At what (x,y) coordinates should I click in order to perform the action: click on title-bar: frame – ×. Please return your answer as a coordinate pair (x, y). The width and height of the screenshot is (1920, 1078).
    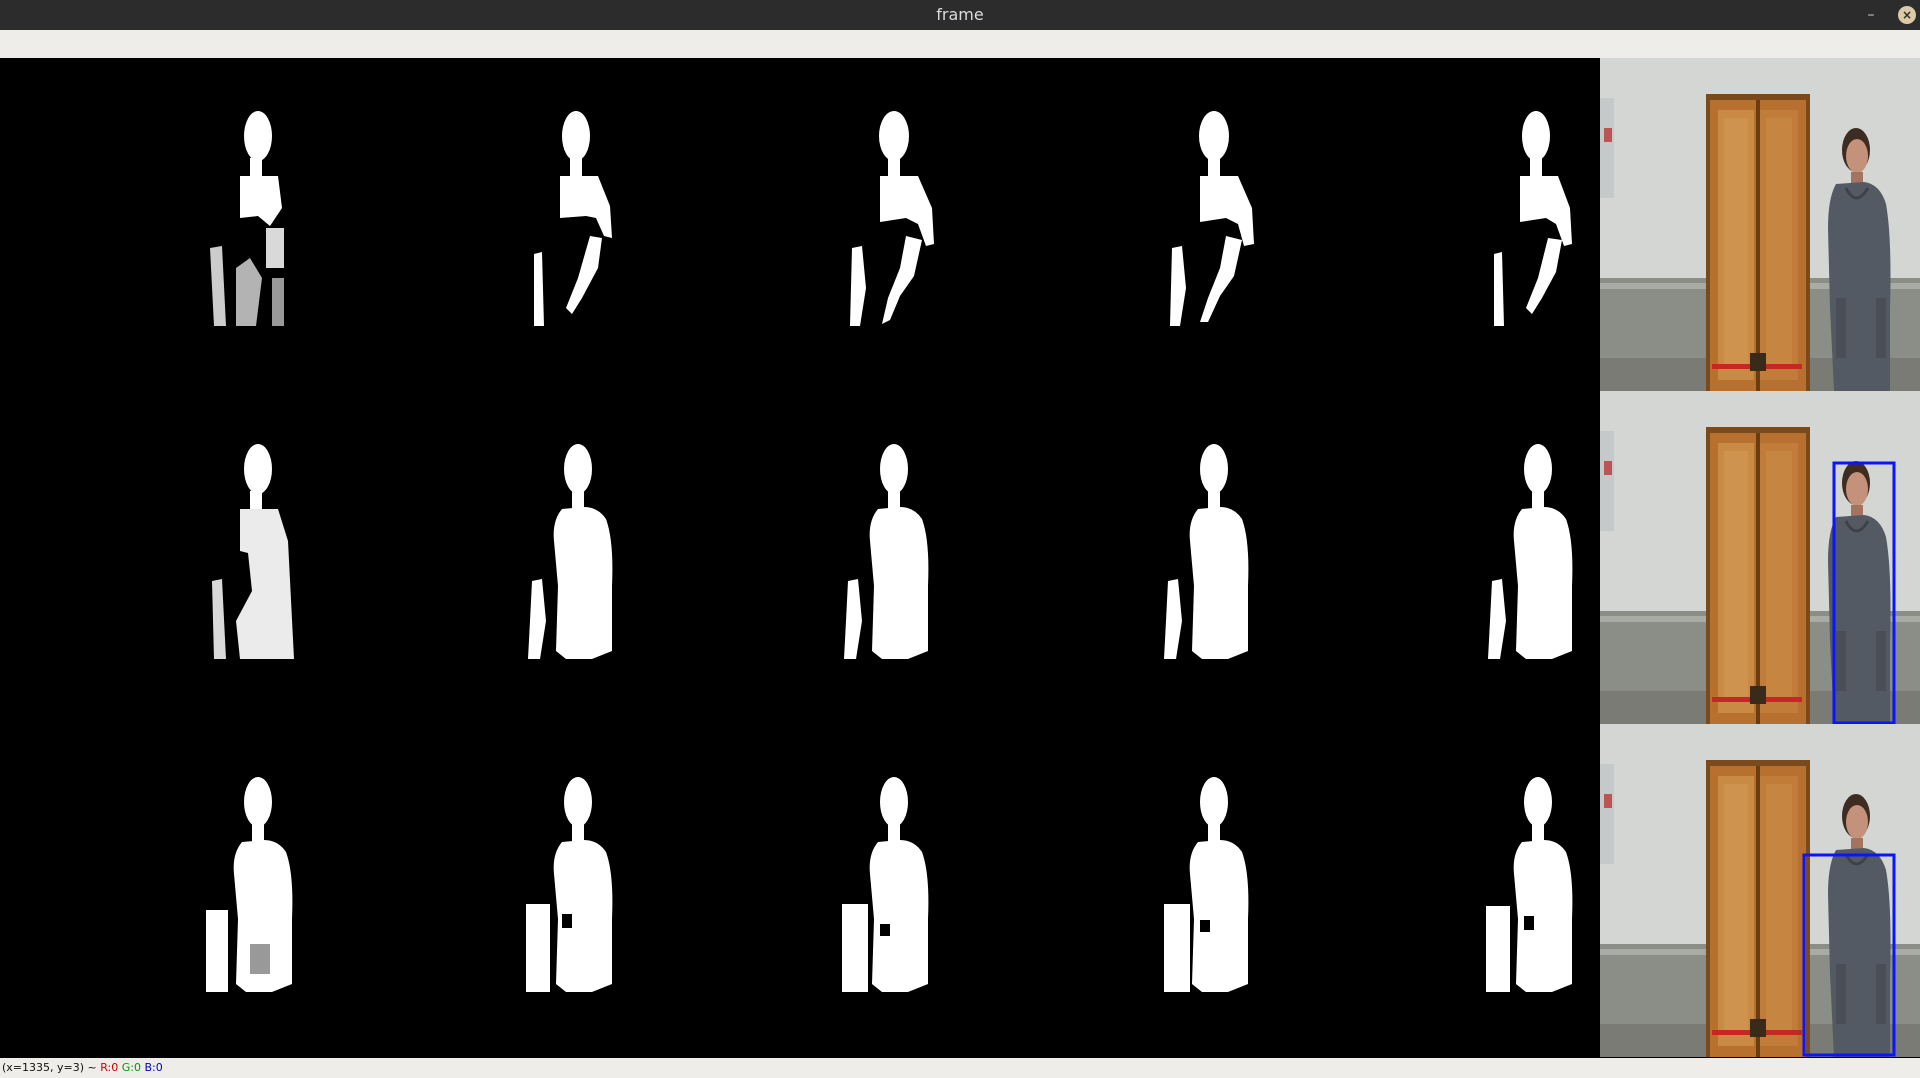
    Looking at the image, I should click on (960, 15).